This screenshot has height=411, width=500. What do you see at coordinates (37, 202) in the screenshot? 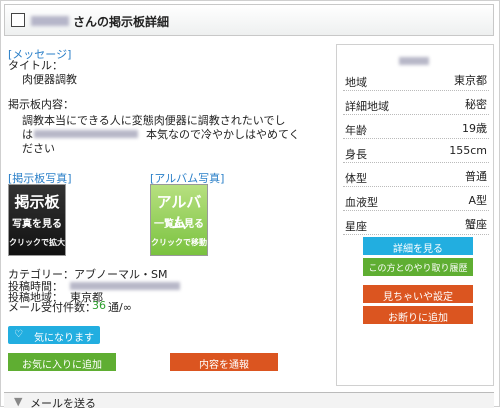
I see `bbs-thumb-title: 掲示板` at bounding box center [37, 202].